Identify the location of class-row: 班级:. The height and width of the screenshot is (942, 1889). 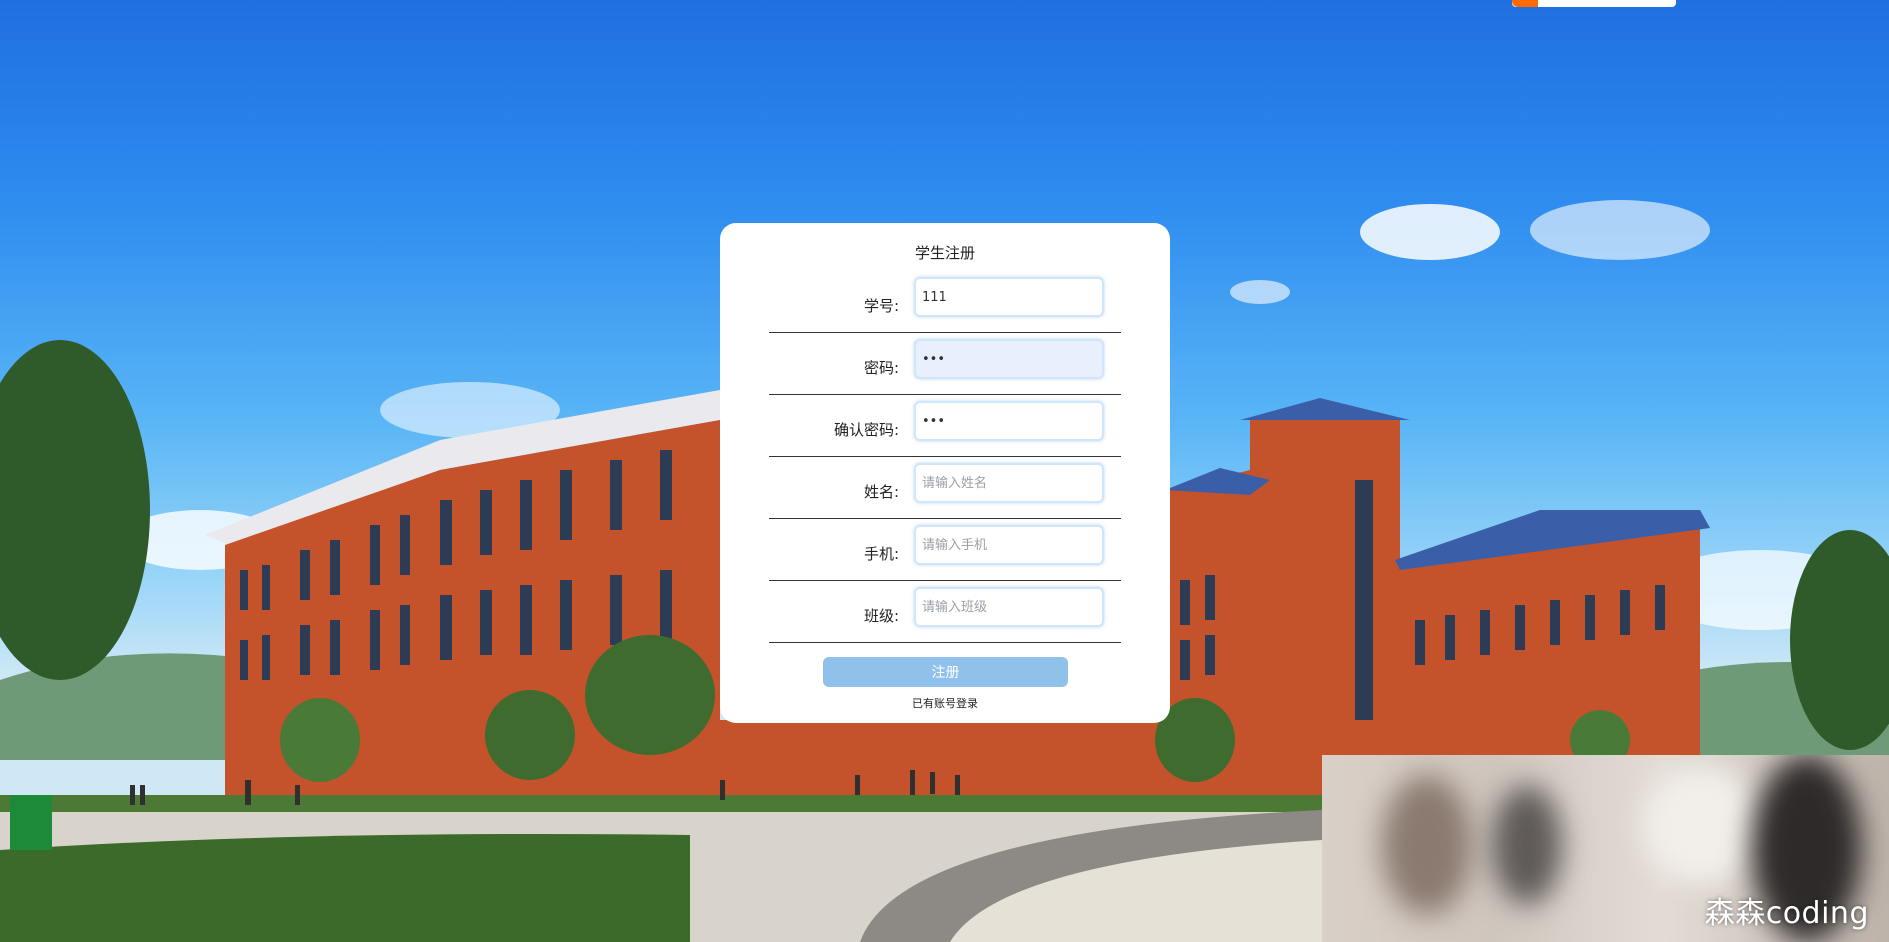
(945, 612).